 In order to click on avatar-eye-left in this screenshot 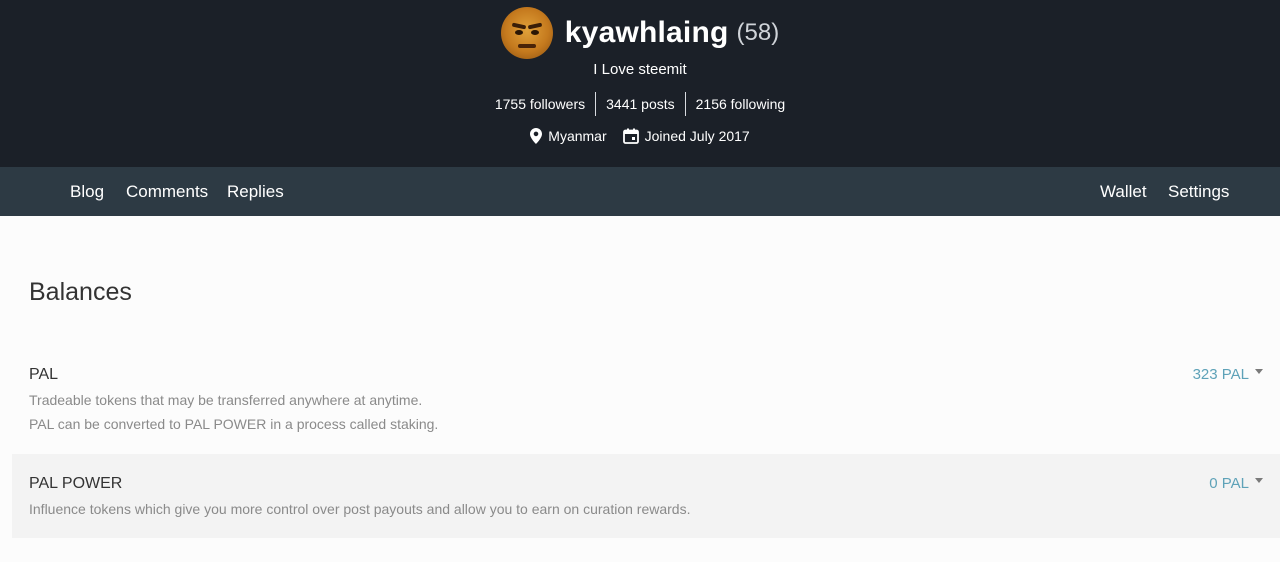, I will do `click(518, 32)`.